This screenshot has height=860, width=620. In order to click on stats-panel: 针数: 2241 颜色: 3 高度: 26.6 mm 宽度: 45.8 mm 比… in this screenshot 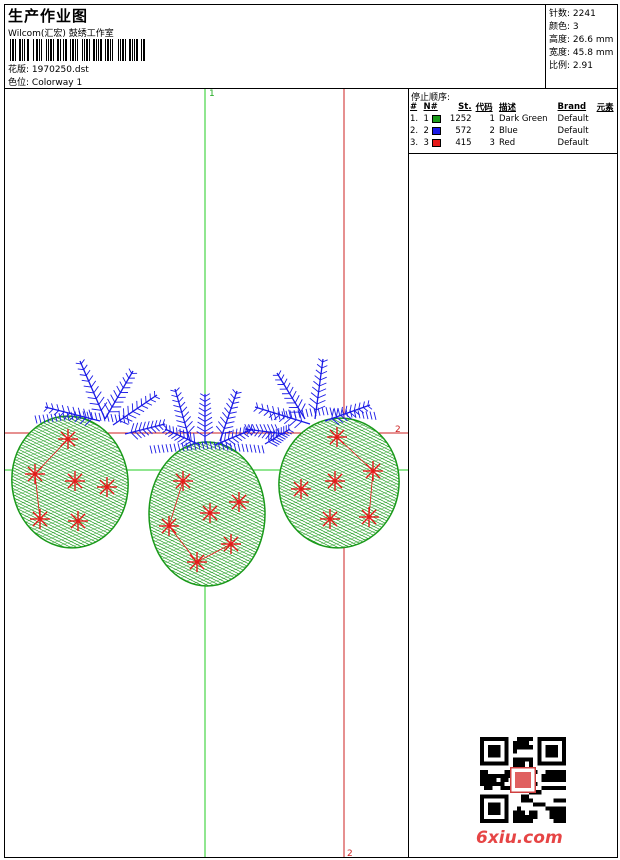, I will do `click(581, 46)`.